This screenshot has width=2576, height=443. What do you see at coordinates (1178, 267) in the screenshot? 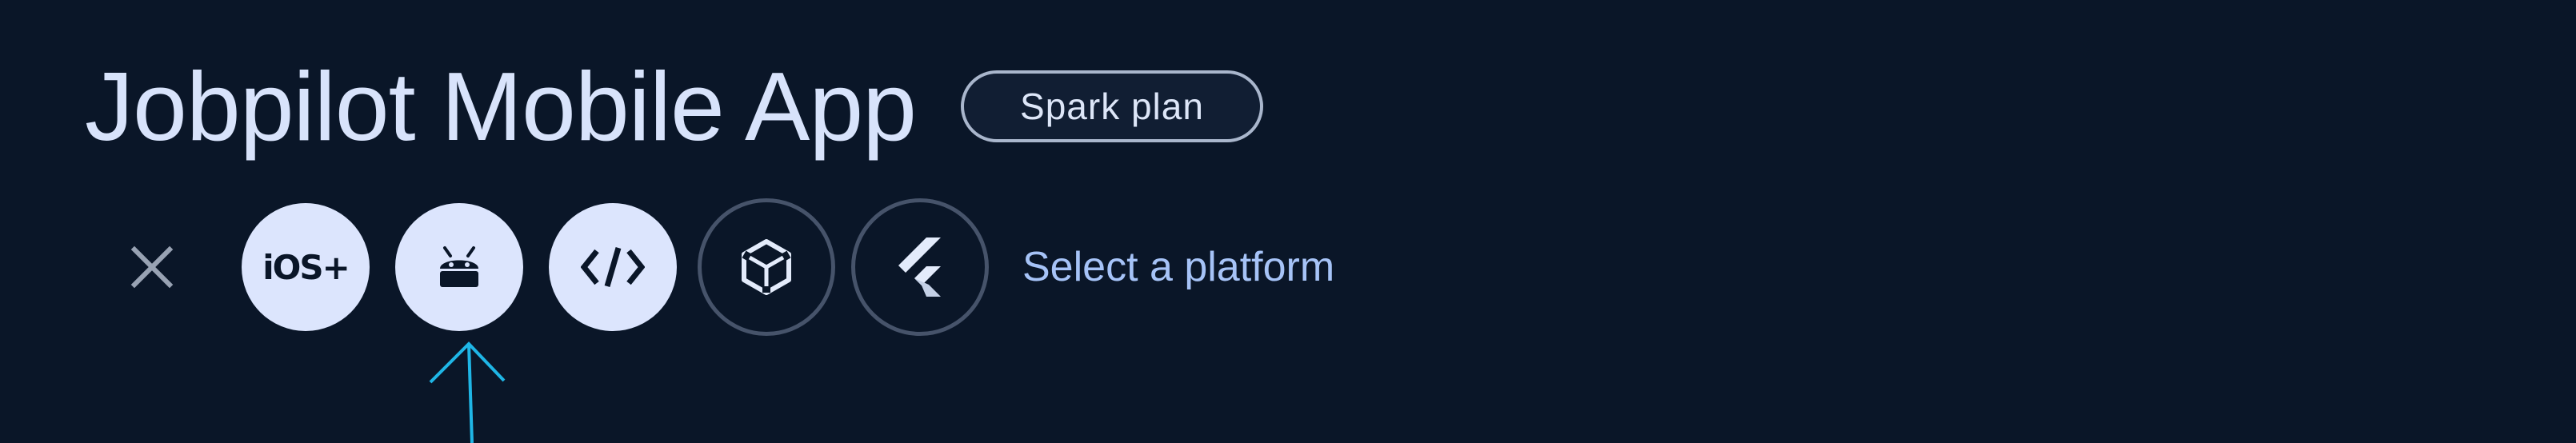
I see `select-platform-link: Select a platform` at bounding box center [1178, 267].